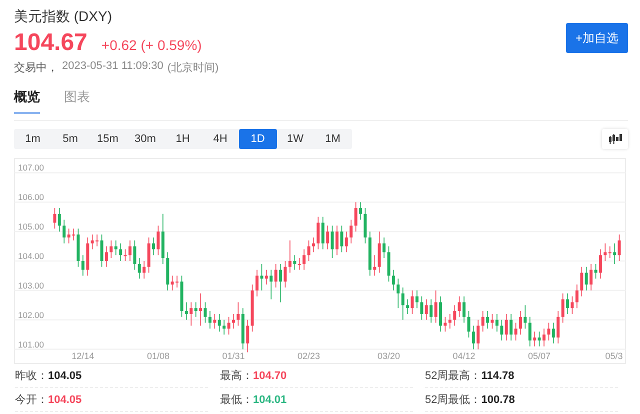 Image resolution: width=640 pixels, height=414 pixels. Describe the element at coordinates (497, 376) in the screenshot. I see `stat-value: 114.78` at that location.